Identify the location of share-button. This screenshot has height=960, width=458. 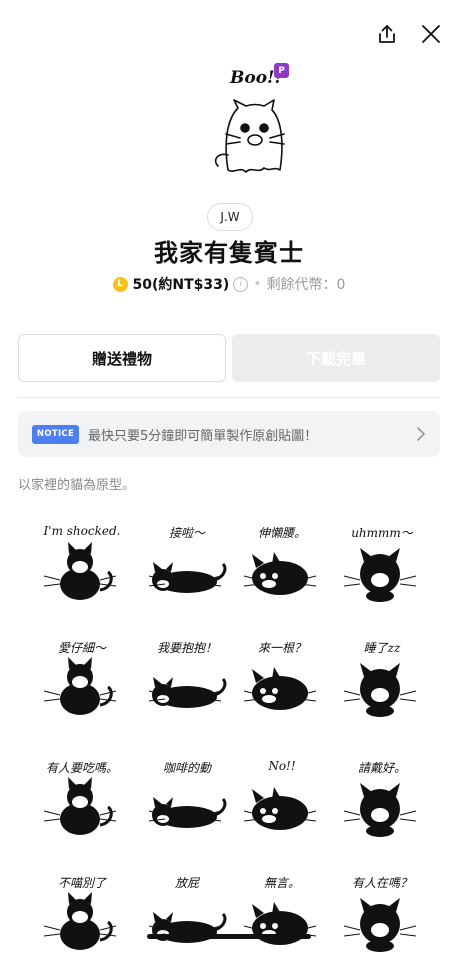
(387, 34).